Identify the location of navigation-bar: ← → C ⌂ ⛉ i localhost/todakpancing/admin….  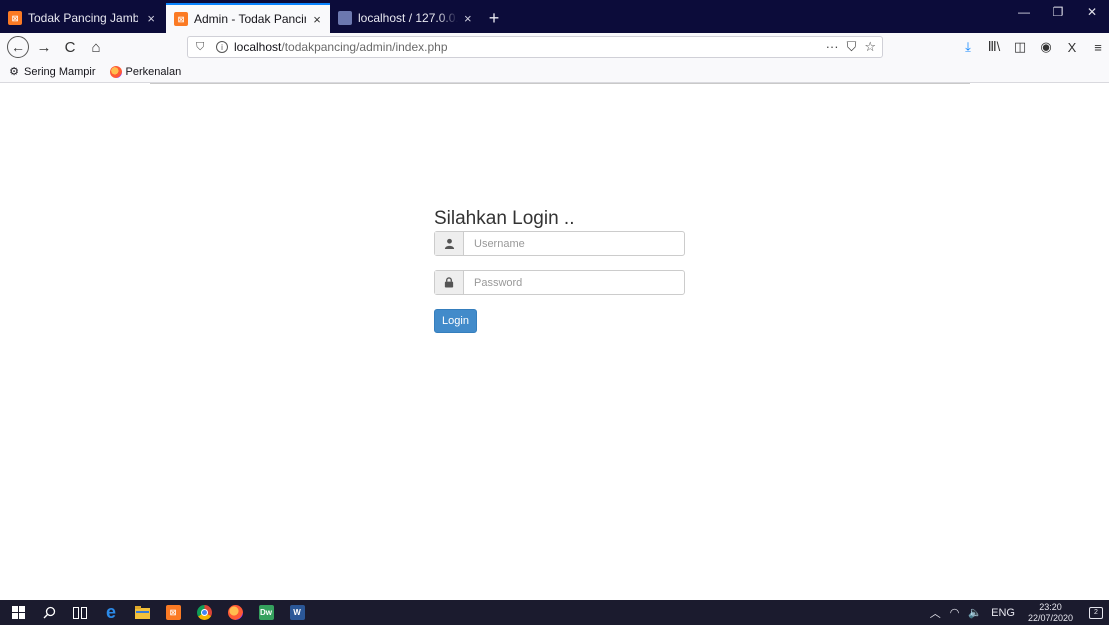
(554, 47).